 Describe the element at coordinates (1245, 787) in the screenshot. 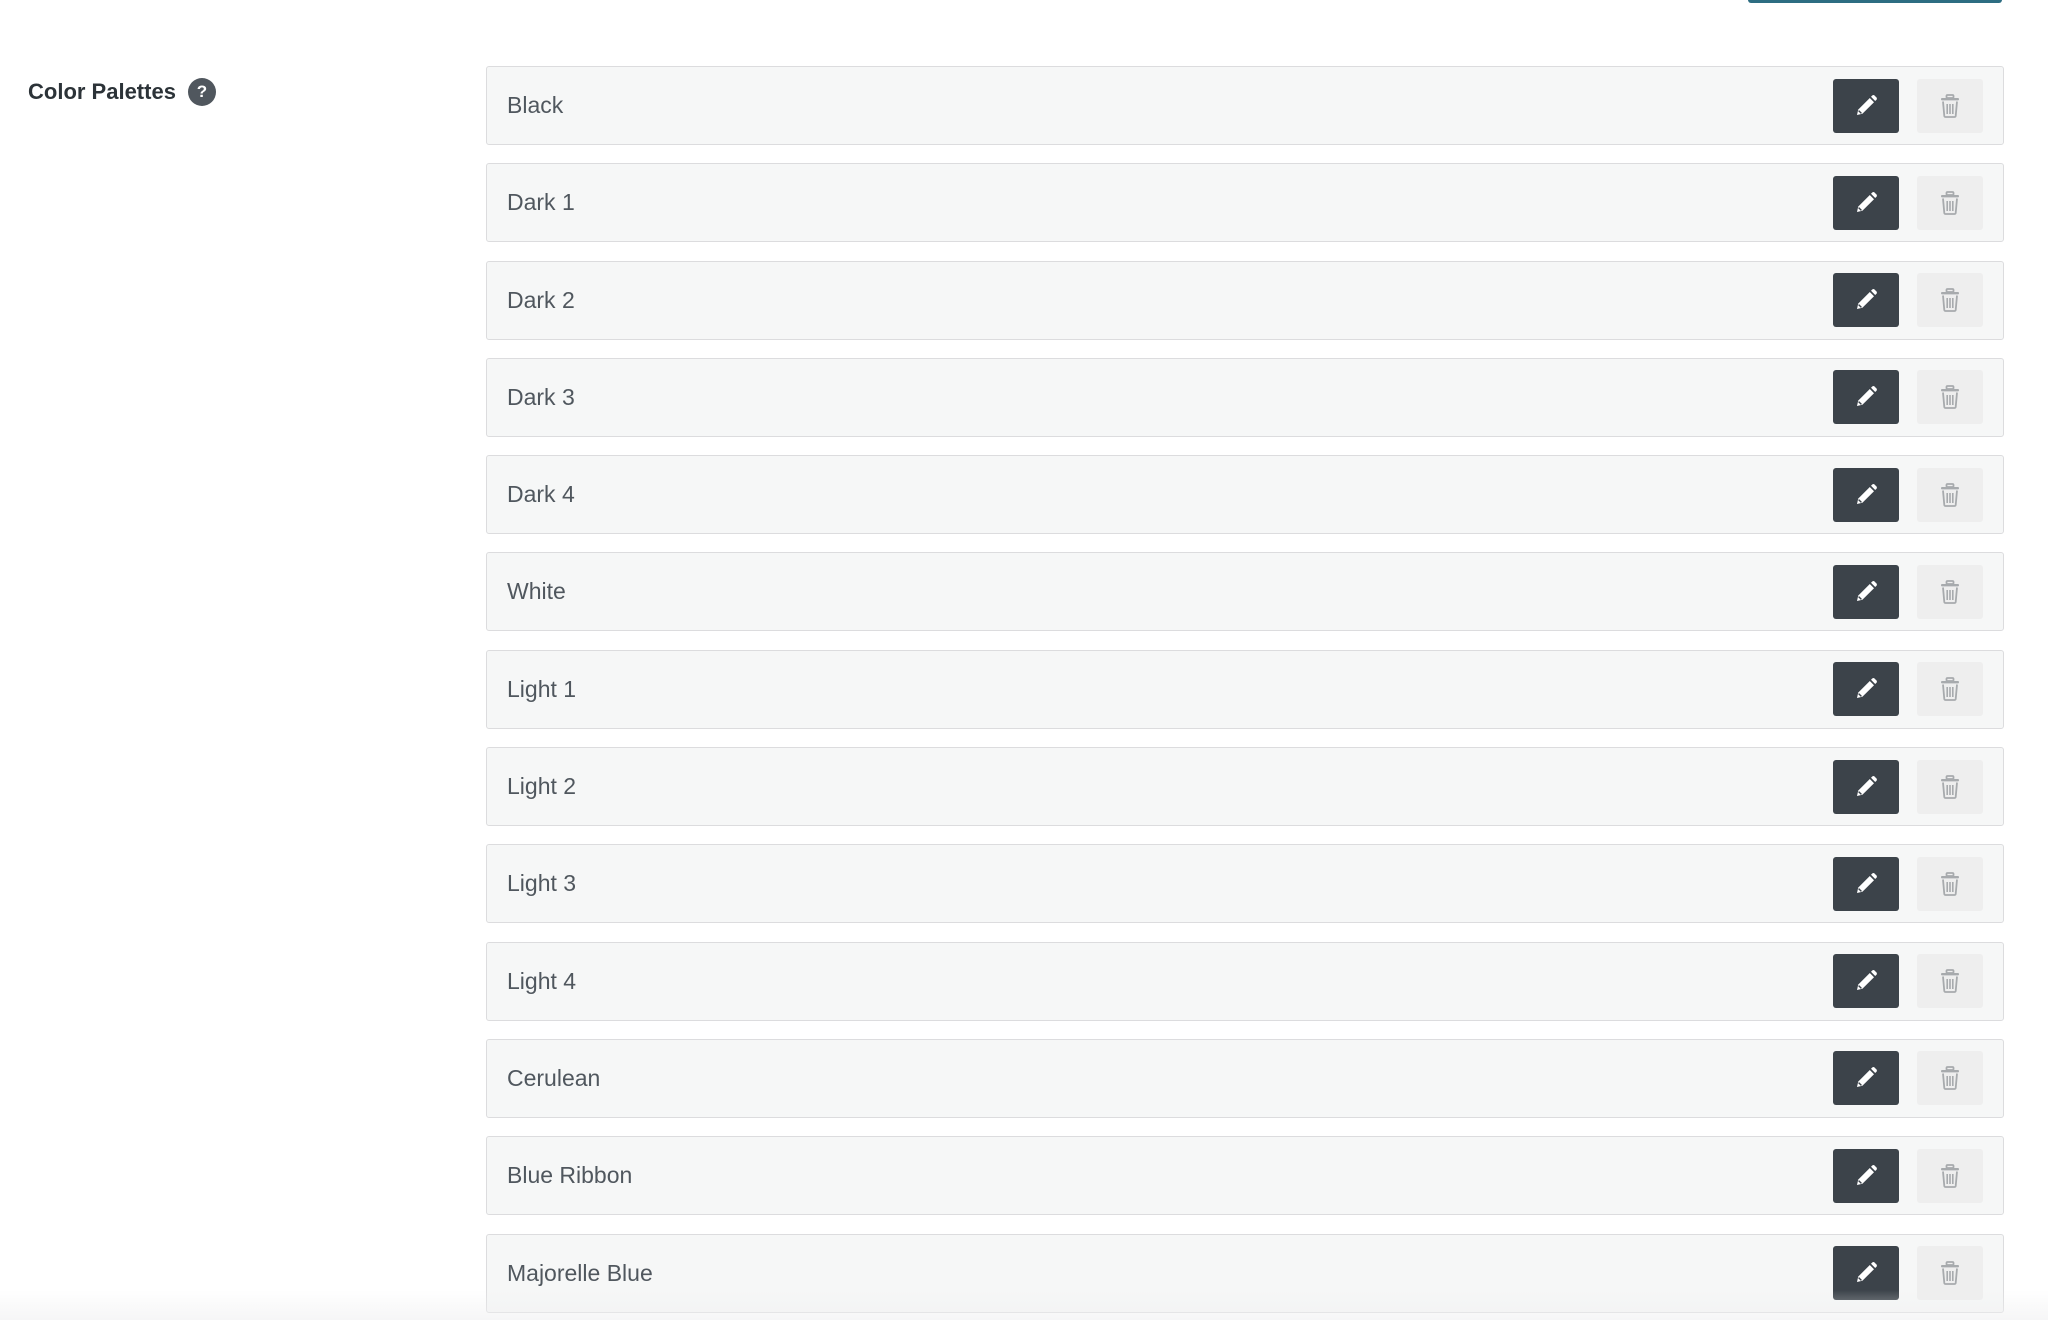

I see `palette-row: Light 2` at that location.